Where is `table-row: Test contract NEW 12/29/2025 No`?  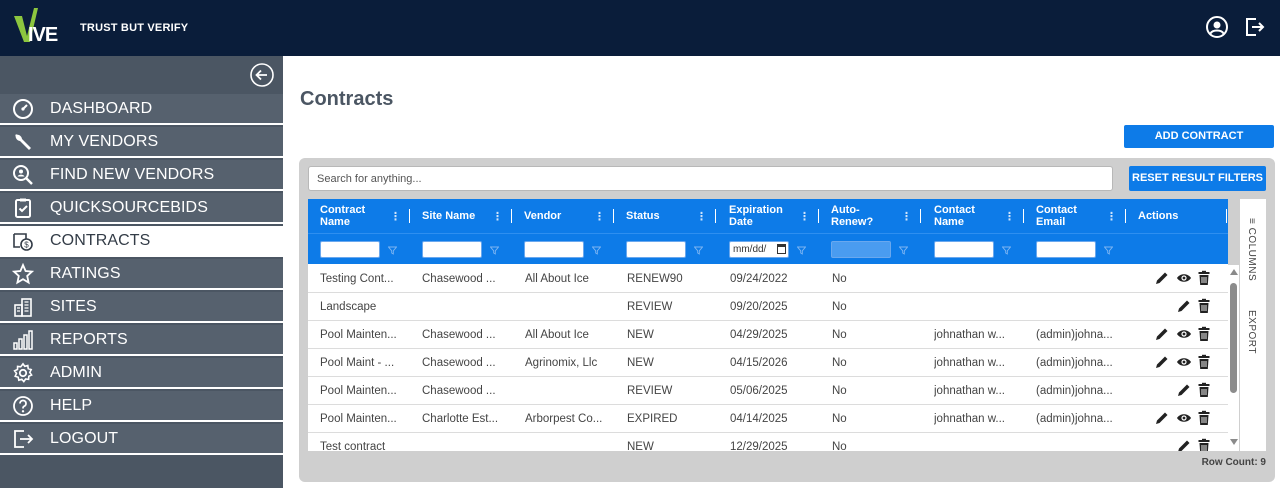 table-row: Test contract NEW 12/29/2025 No is located at coordinates (768, 442).